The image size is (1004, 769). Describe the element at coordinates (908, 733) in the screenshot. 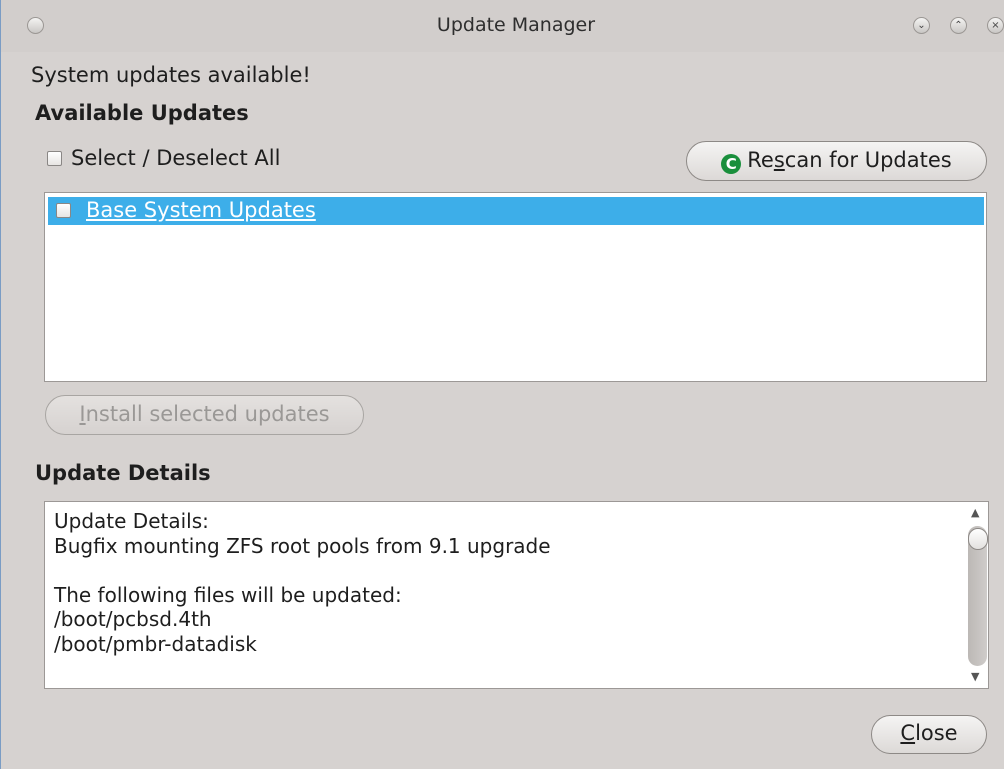

I see `close-label-mnemonic: C` at that location.